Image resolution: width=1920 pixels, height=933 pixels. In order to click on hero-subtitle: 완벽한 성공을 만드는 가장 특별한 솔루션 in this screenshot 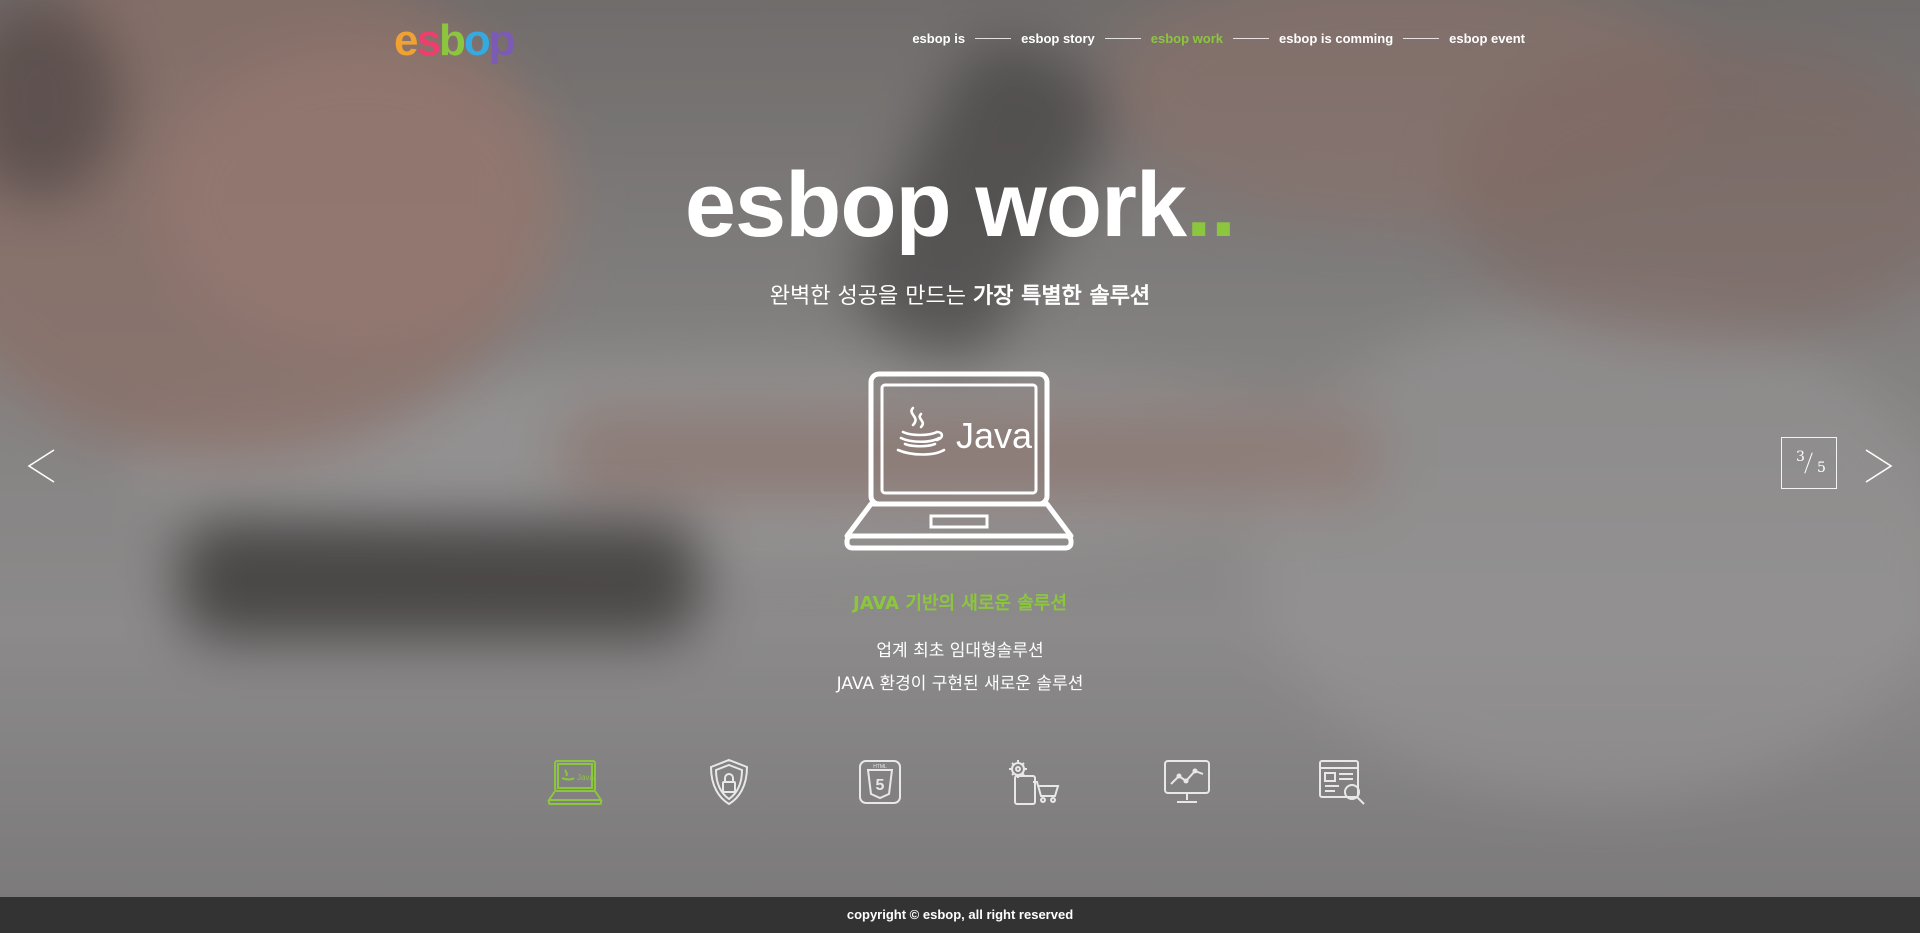, I will do `click(960, 297)`.